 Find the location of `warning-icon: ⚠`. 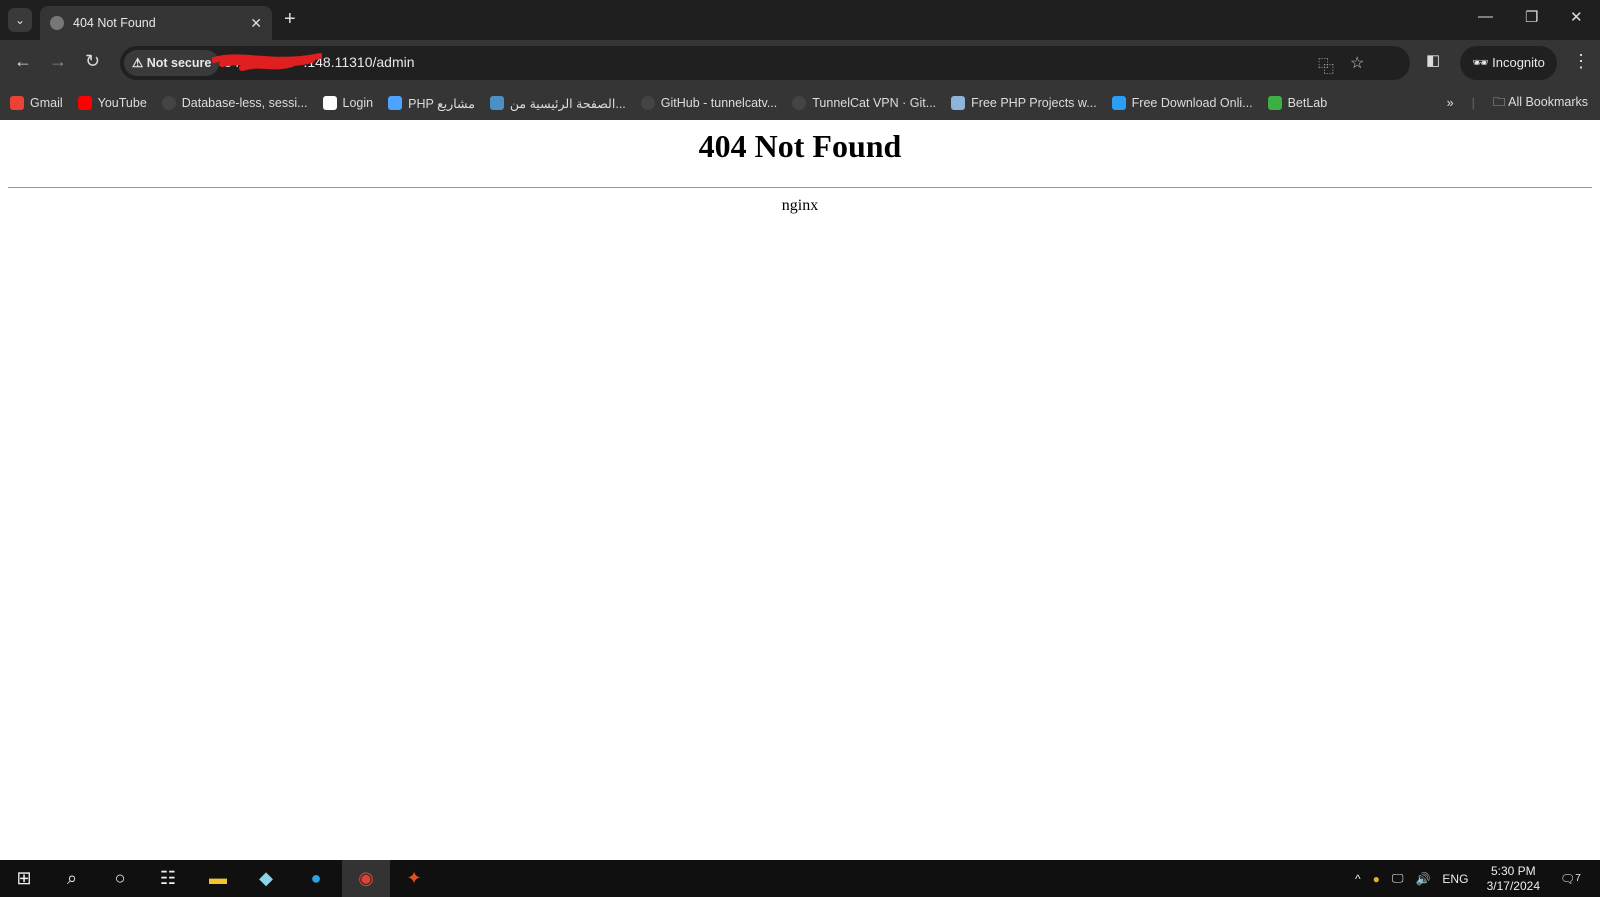

warning-icon: ⚠ is located at coordinates (139, 63).